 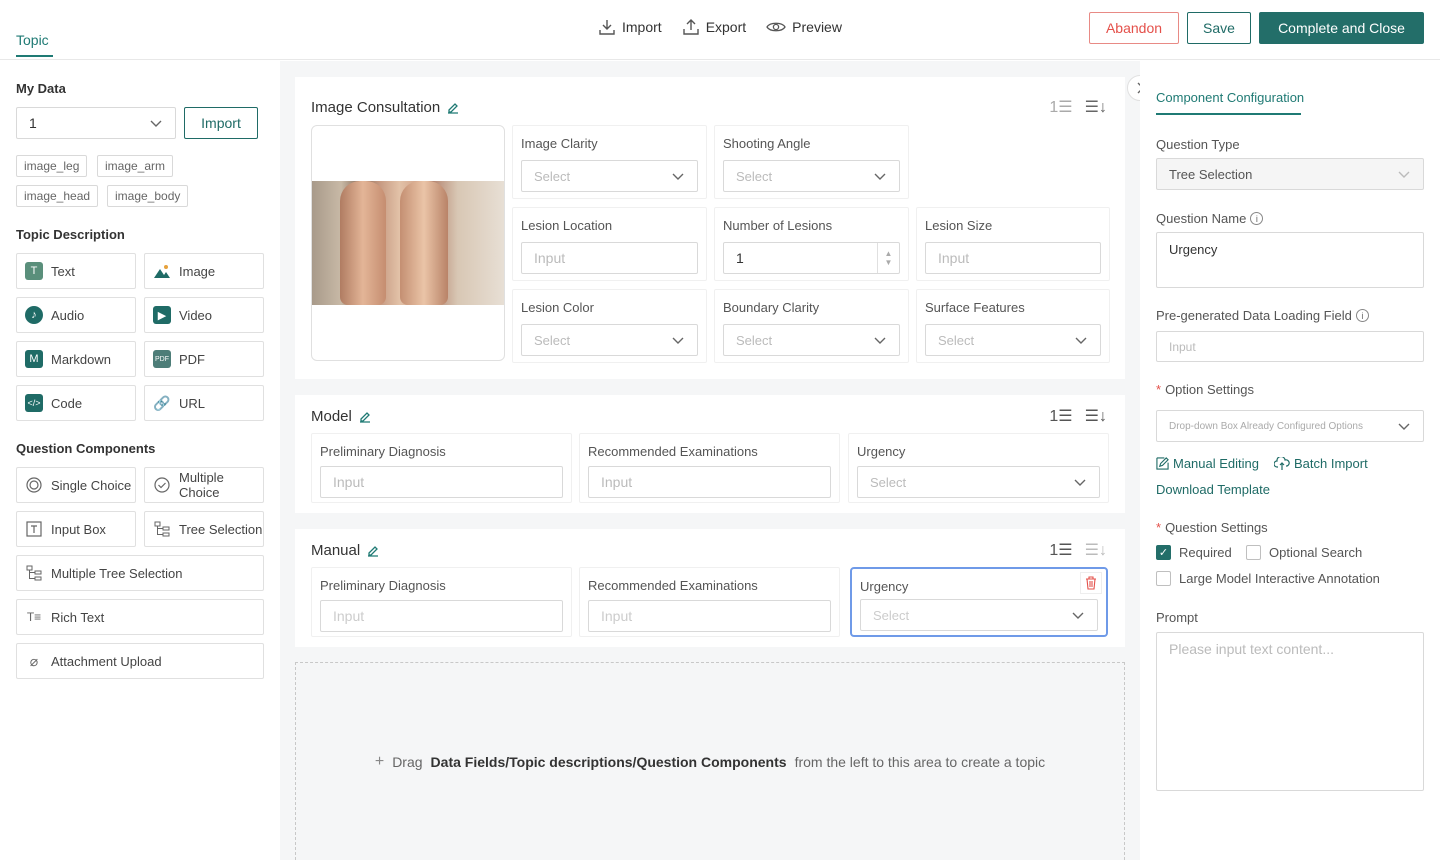 I want to click on download-template-link: Download Template, so click(x=1213, y=489).